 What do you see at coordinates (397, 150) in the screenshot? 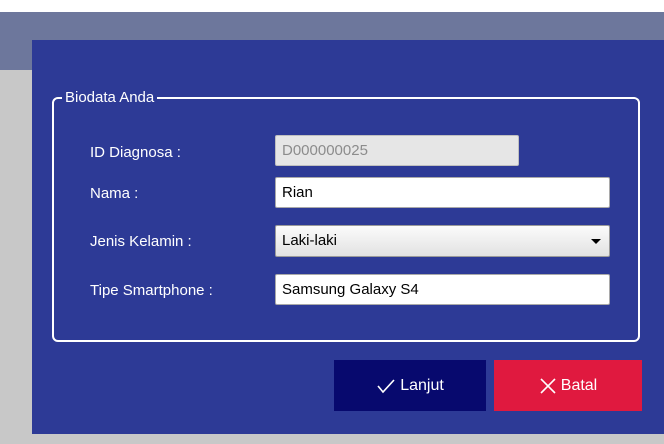
I see `id-diagnosa-field` at bounding box center [397, 150].